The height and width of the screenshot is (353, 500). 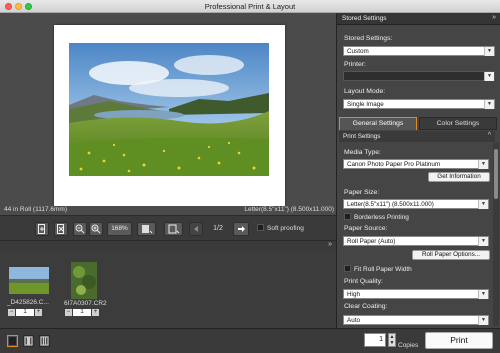 I want to click on paper-size-value: Letter(8.5"x11") (8.500x11.000), so click(x=390, y=204).